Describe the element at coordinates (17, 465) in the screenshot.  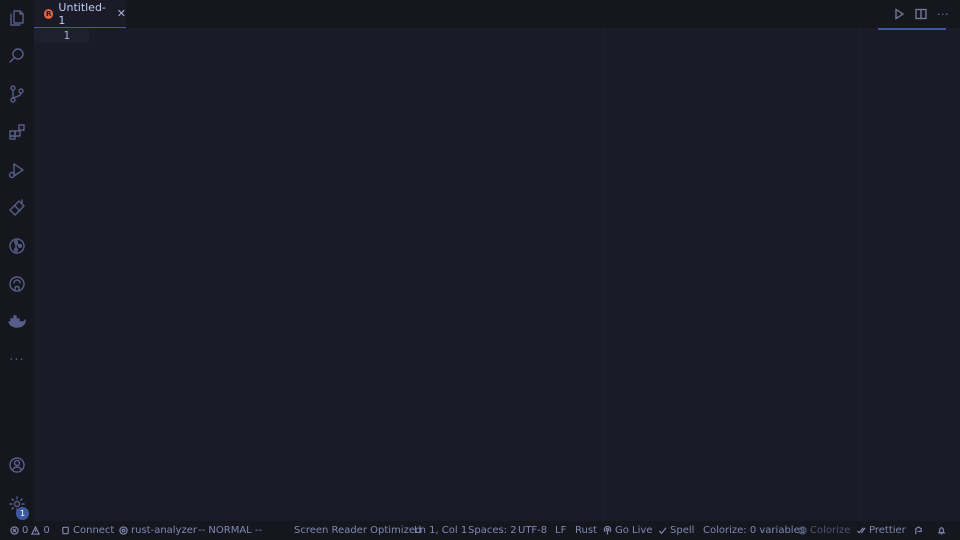
I see `accounts-icon` at that location.